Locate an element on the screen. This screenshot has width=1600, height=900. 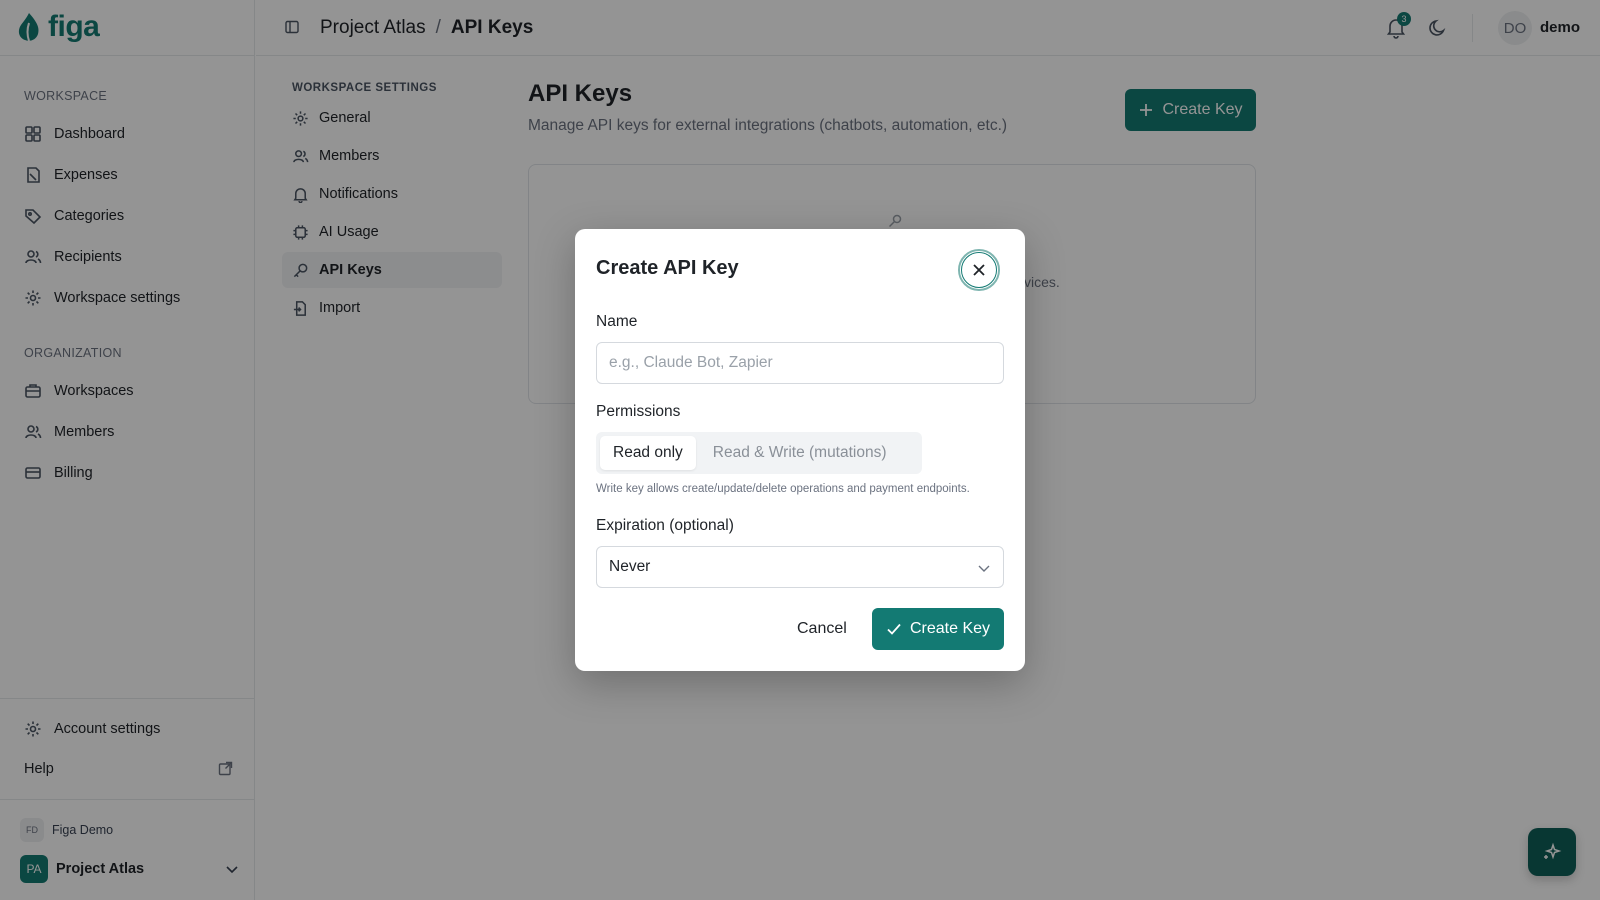
name-input is located at coordinates (800, 363).